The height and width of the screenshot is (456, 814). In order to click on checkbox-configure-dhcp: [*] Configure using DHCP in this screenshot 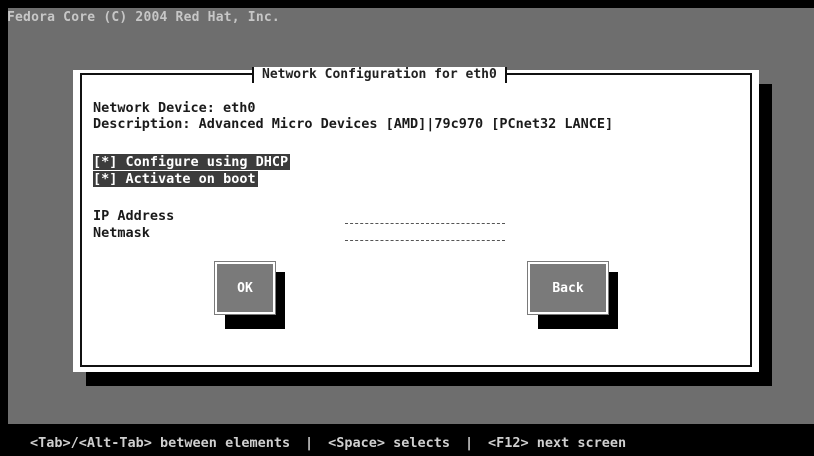, I will do `click(192, 162)`.